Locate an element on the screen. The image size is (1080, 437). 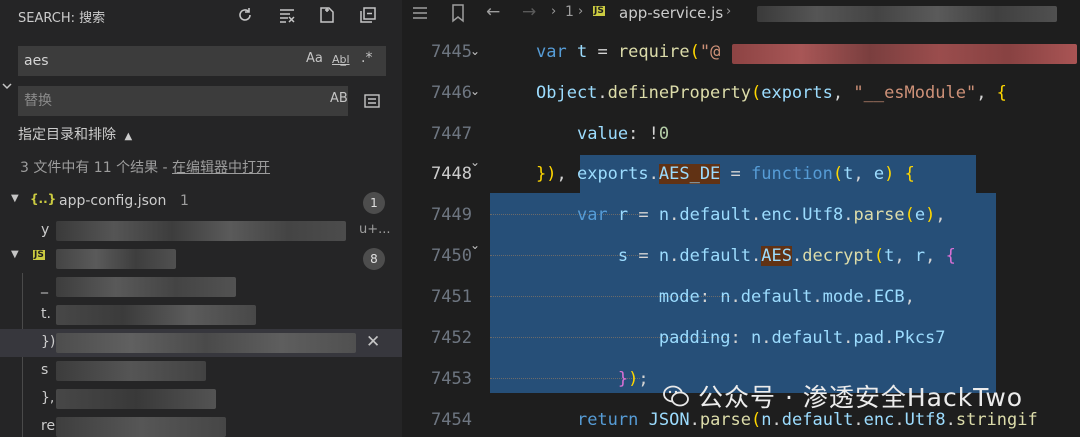
match-whole-word-icon: Ab̲l is located at coordinates (341, 59).